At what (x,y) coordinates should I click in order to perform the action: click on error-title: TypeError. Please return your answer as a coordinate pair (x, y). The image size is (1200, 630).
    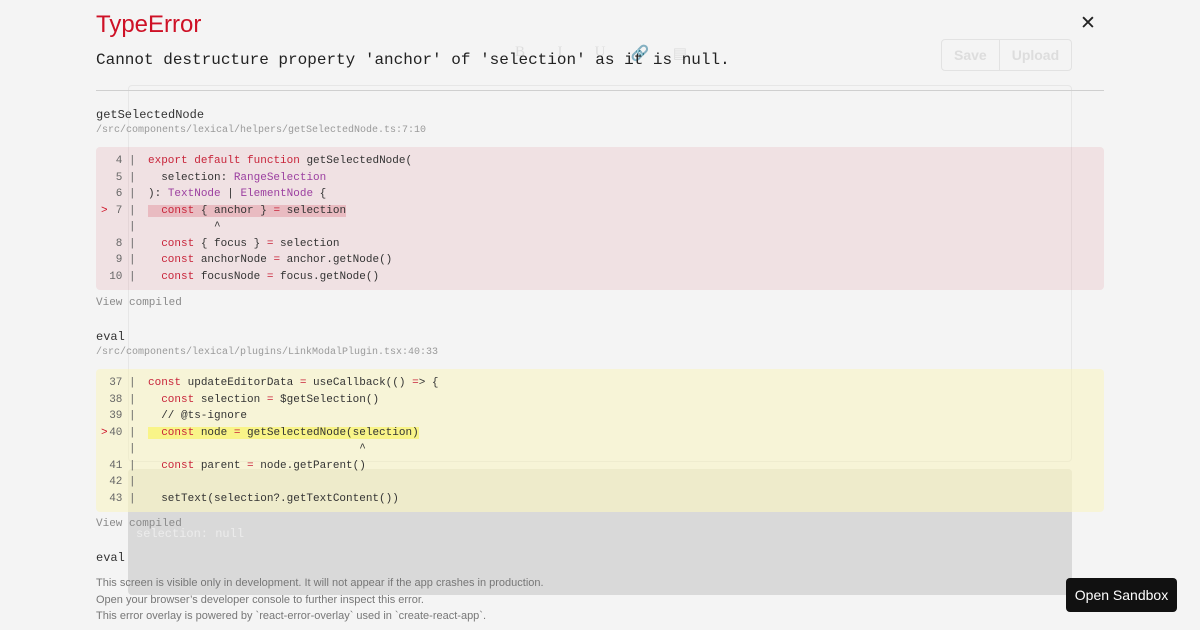
    Looking at the image, I should click on (149, 24).